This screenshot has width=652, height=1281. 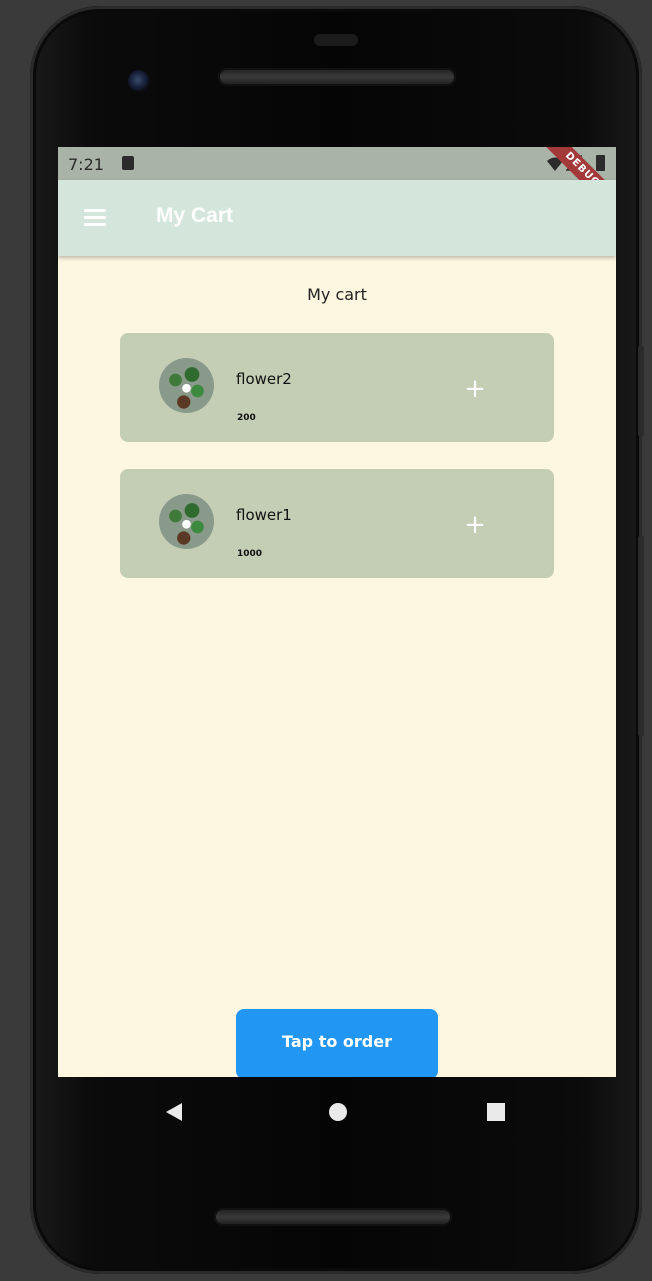 What do you see at coordinates (174, 1112) in the screenshot?
I see `back-triangle-icon` at bounding box center [174, 1112].